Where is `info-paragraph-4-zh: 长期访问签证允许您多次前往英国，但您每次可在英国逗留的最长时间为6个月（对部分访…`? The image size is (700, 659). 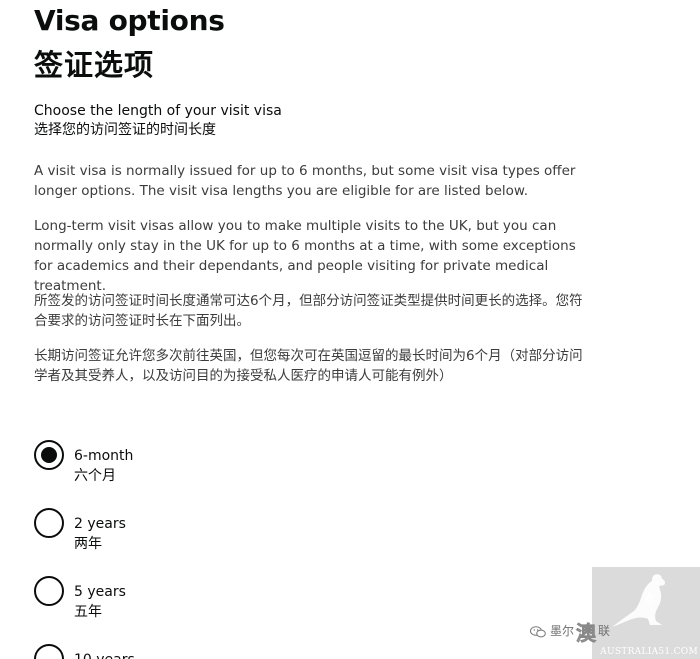
info-paragraph-4-zh: 长期访问签证允许您多次前往英国，但您每次可在英国逗留的最长时间为6个月（对部分访… is located at coordinates (308, 366).